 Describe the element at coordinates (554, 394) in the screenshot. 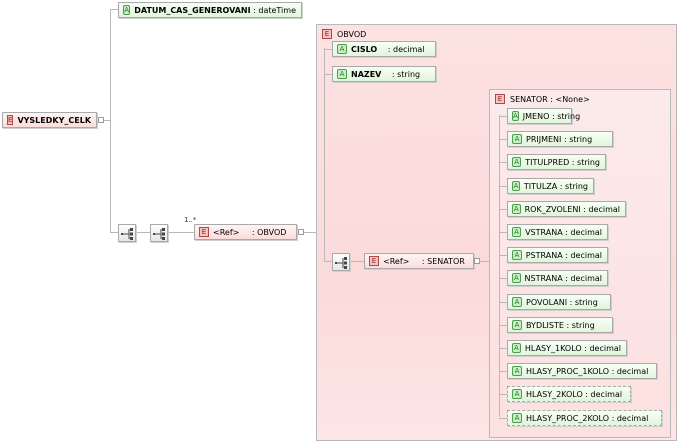

I see `attribute-name: HLASY_2KOLO` at that location.